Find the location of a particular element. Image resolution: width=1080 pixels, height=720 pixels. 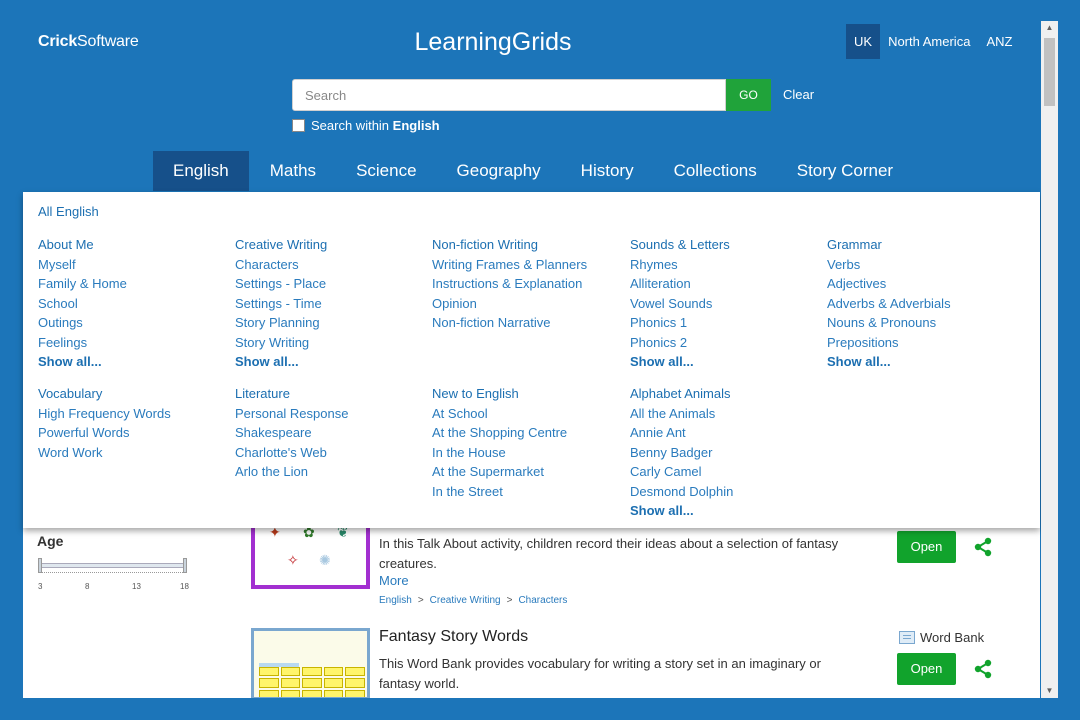

menu-item-at-the-supermarket: At the Supermarket is located at coordinates (527, 472).